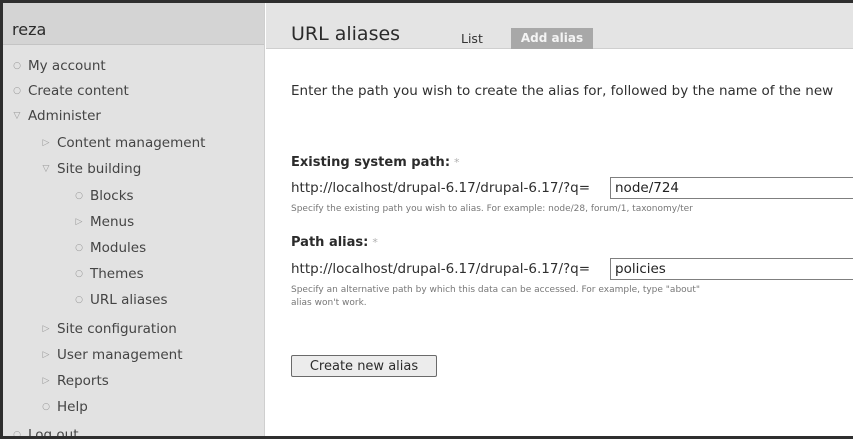  Describe the element at coordinates (133, 24) in the screenshot. I see `sidebar-header: reza` at that location.